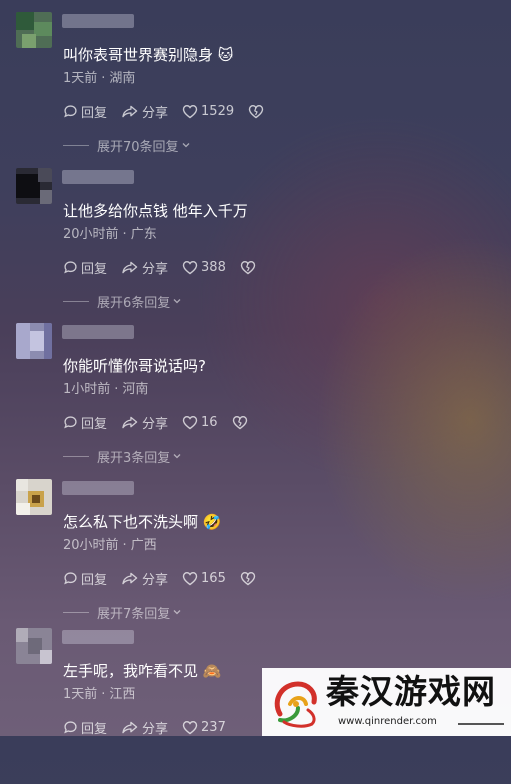 Image resolution: width=511 pixels, height=784 pixels. Describe the element at coordinates (122, 78) in the screenshot. I see `comment-location: 湖南` at that location.